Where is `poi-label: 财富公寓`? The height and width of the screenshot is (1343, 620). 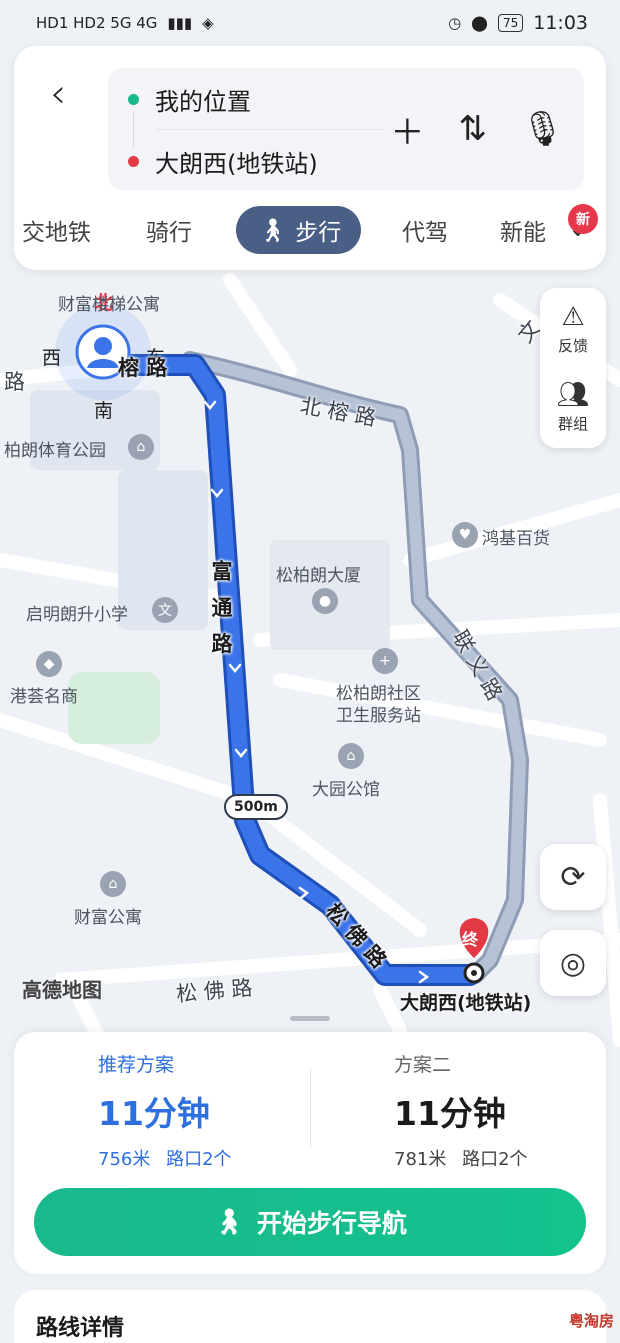 poi-label: 财富公寓 is located at coordinates (108, 918).